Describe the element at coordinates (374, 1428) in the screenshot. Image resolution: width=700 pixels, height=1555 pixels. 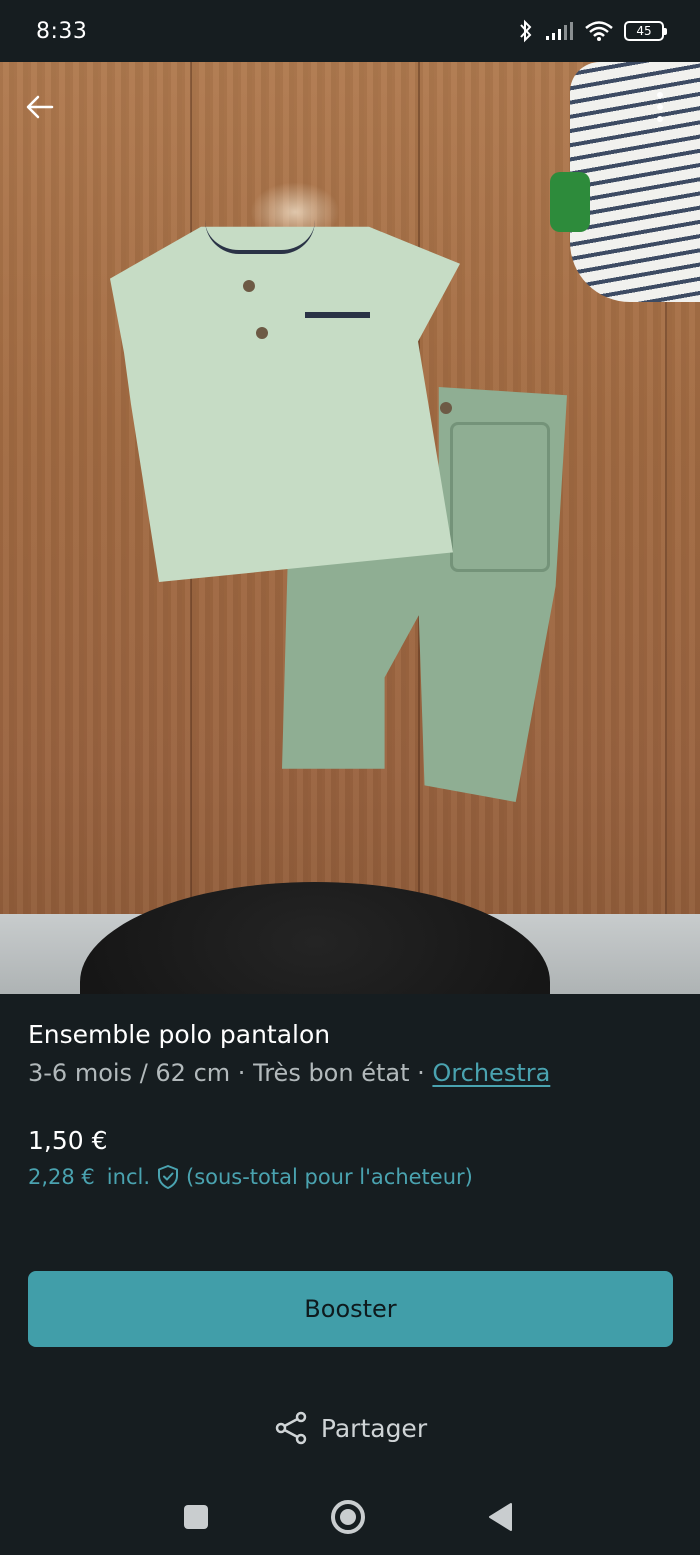
I see `share-label: Partager` at that location.